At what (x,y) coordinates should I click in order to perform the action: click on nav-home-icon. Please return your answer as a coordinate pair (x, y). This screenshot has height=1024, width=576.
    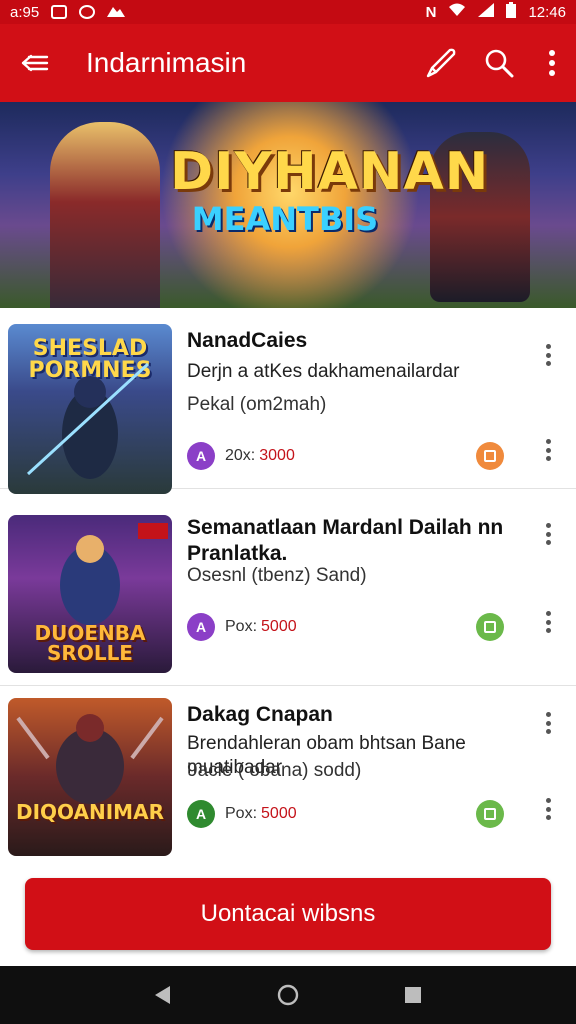
    Looking at the image, I should click on (288, 995).